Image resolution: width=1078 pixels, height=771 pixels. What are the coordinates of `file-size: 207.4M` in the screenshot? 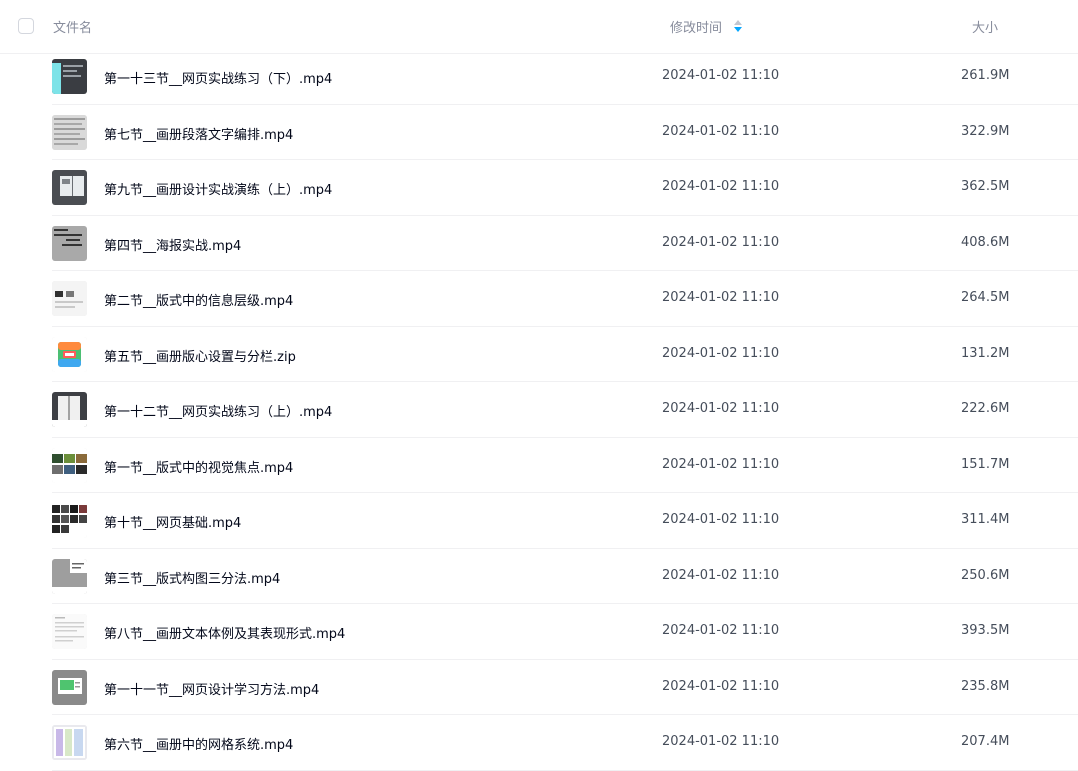 It's located at (985, 741).